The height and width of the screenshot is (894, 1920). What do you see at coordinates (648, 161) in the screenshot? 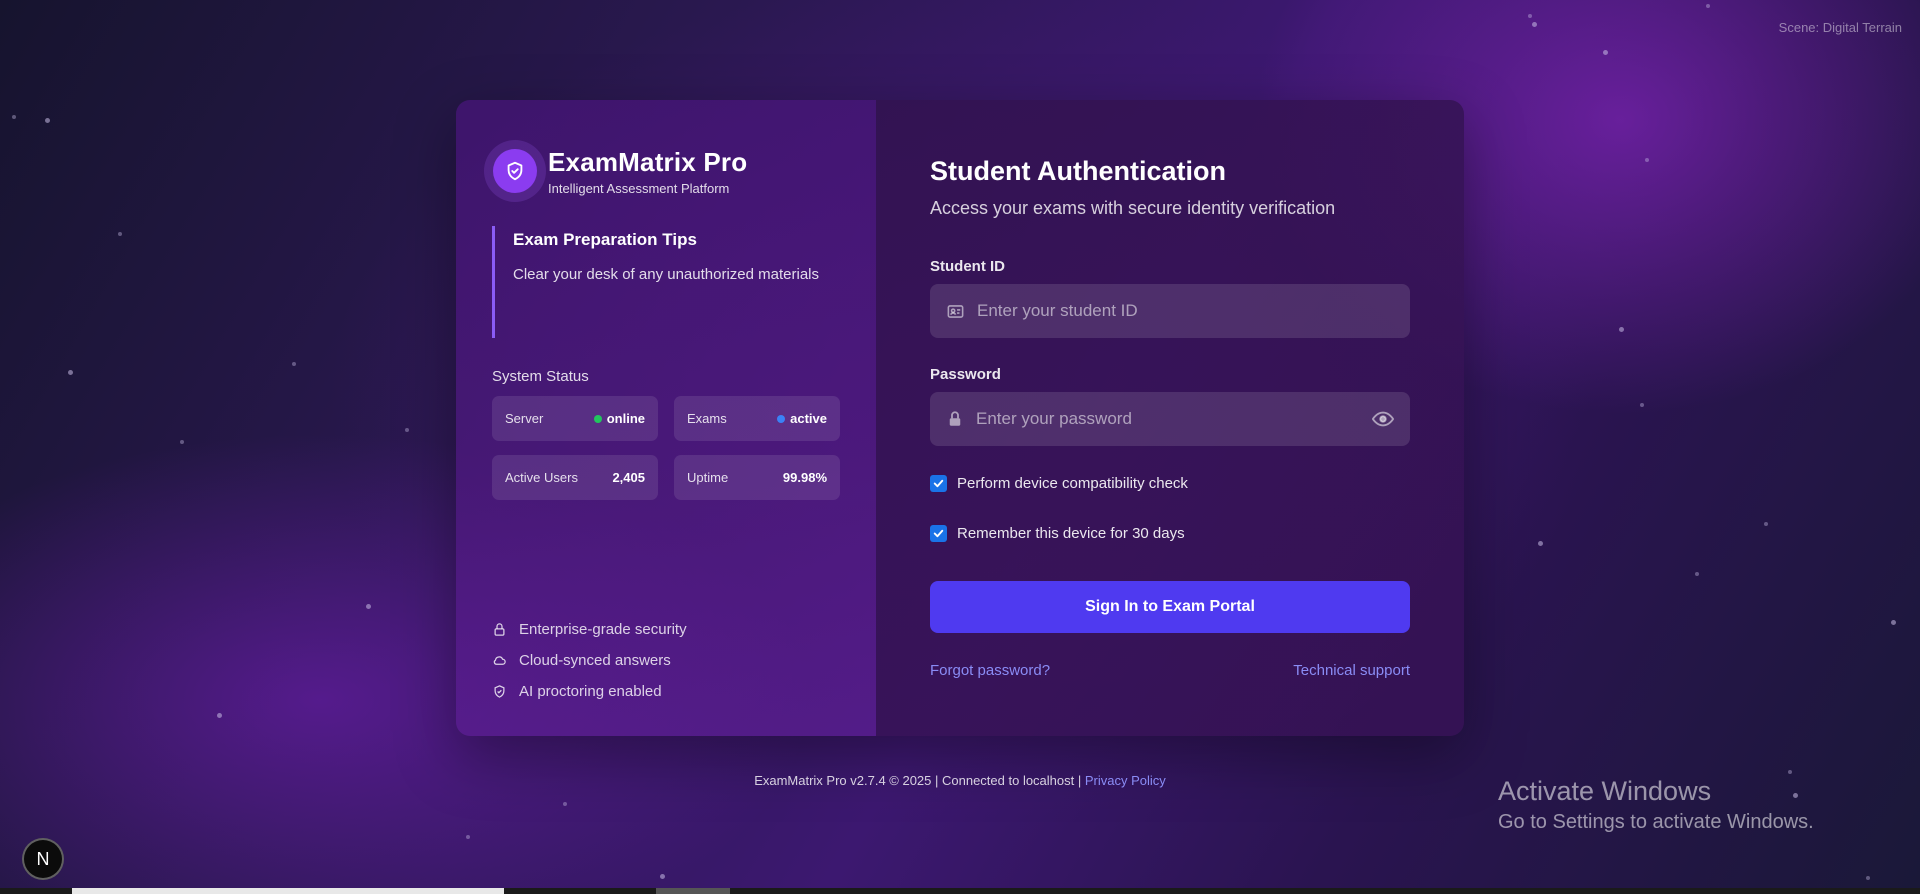
I see `brand-title: ExamMatrix Pro` at bounding box center [648, 161].